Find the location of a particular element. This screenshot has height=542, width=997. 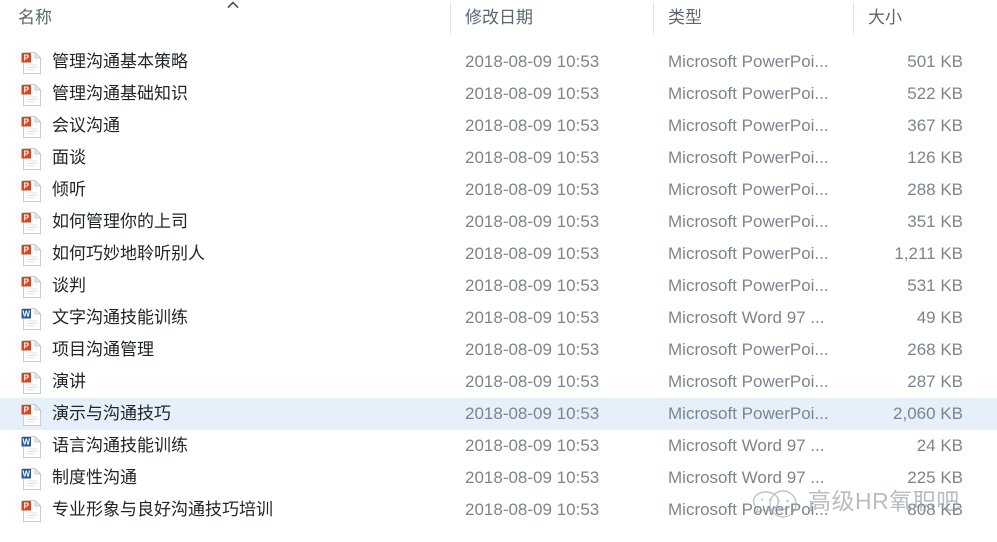

file-size-cell: 1,211 KB is located at coordinates (928, 253).